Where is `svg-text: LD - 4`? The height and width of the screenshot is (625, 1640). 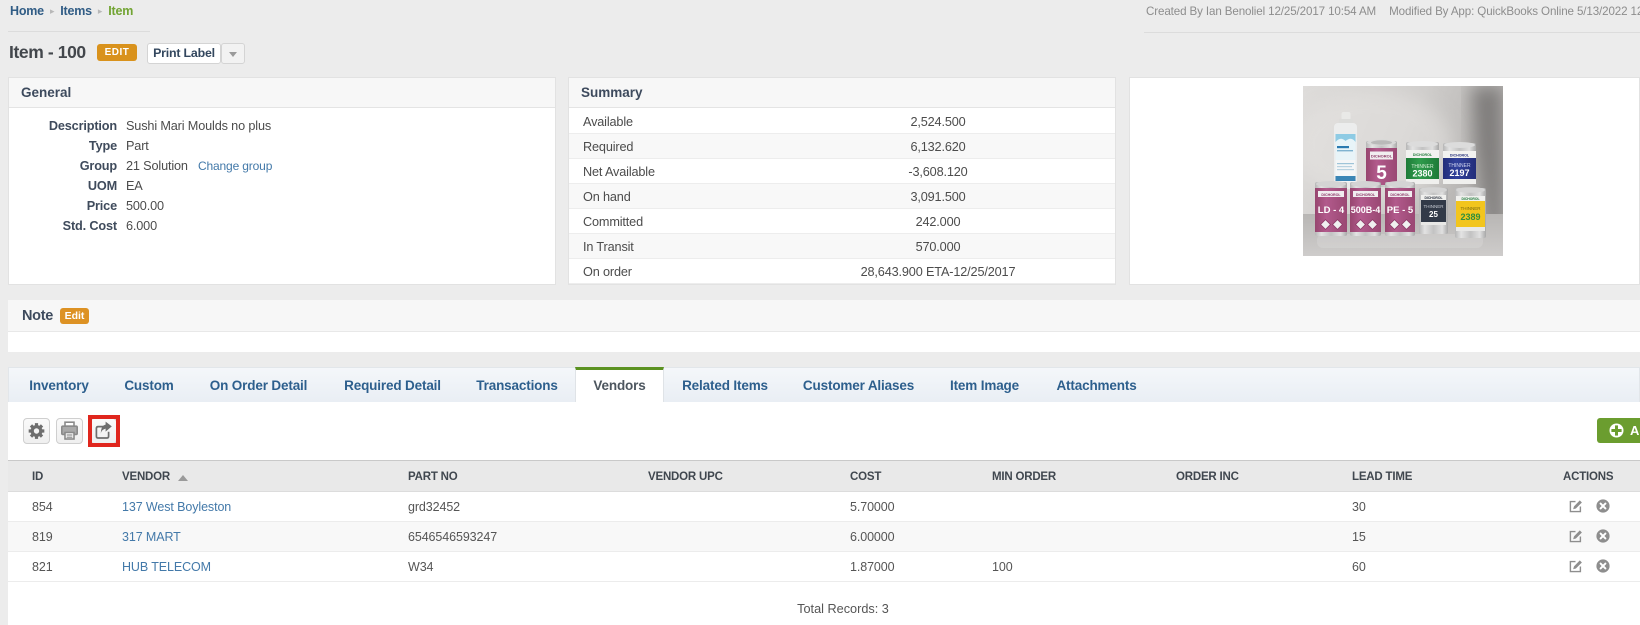 svg-text: LD - 4 is located at coordinates (1331, 210).